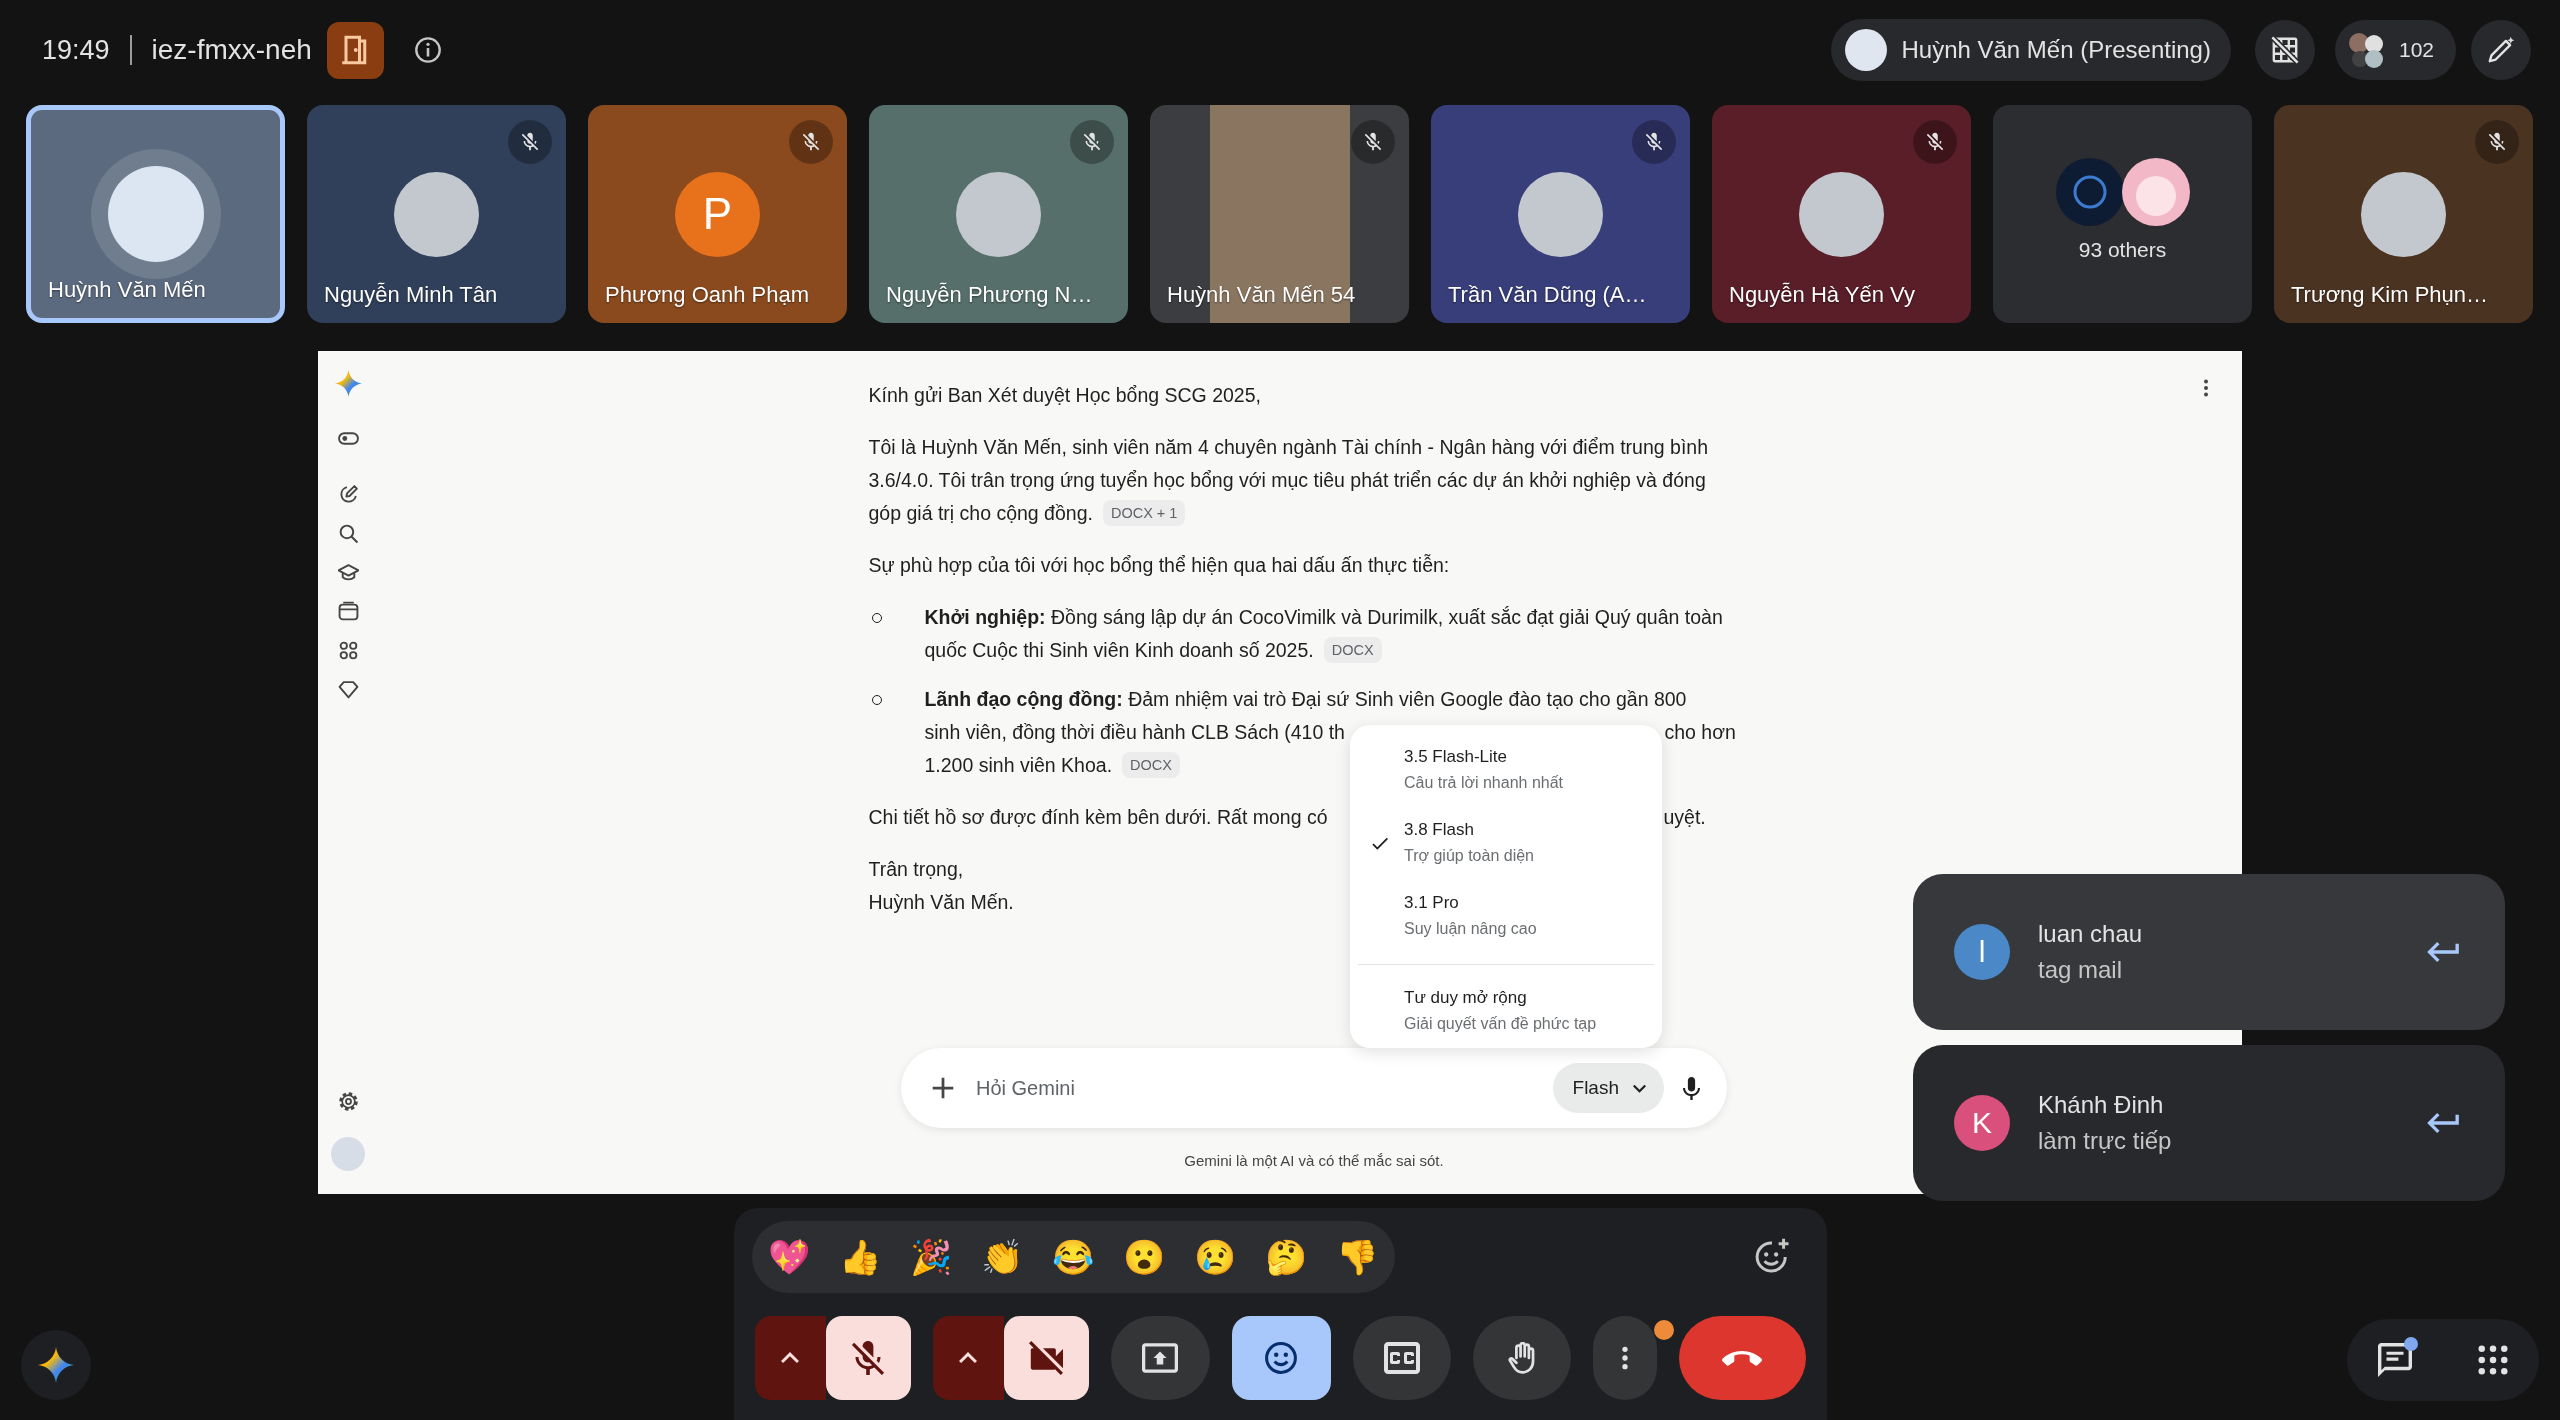  I want to click on mic-icon, so click(1691, 1088).